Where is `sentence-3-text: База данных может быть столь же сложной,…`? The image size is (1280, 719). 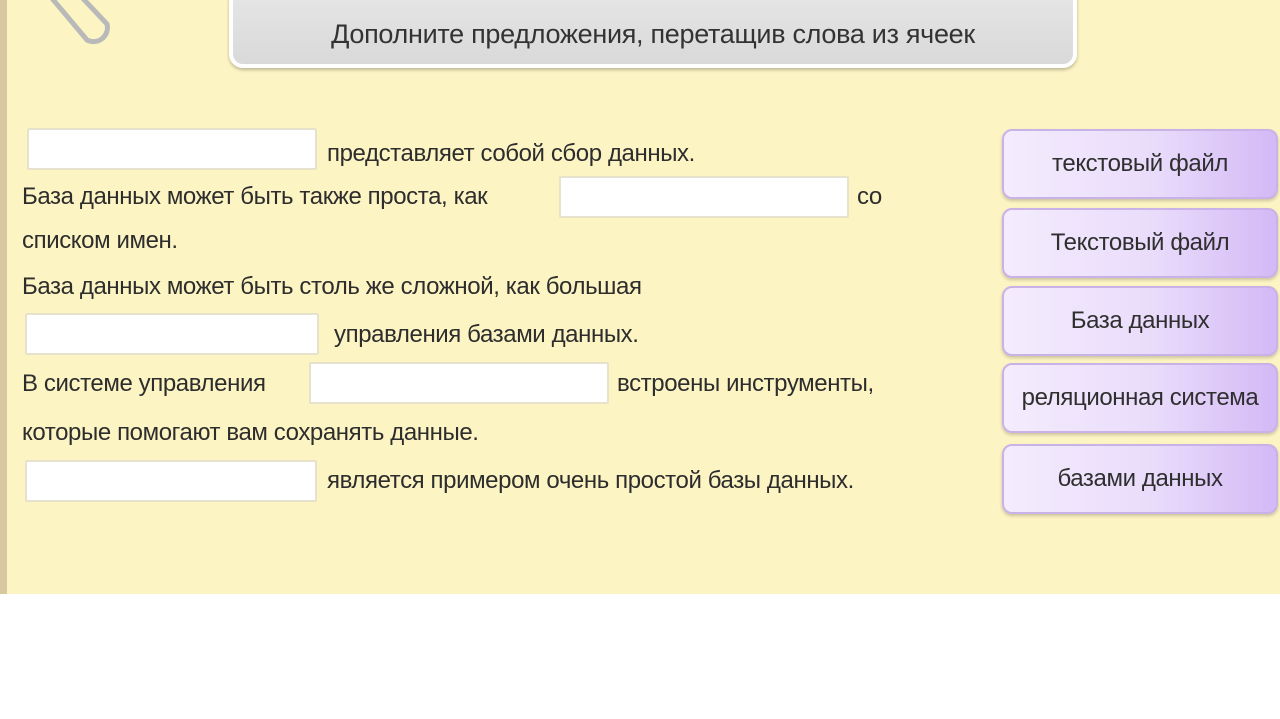 sentence-3-text: База данных может быть столь же сложной,… is located at coordinates (332, 286).